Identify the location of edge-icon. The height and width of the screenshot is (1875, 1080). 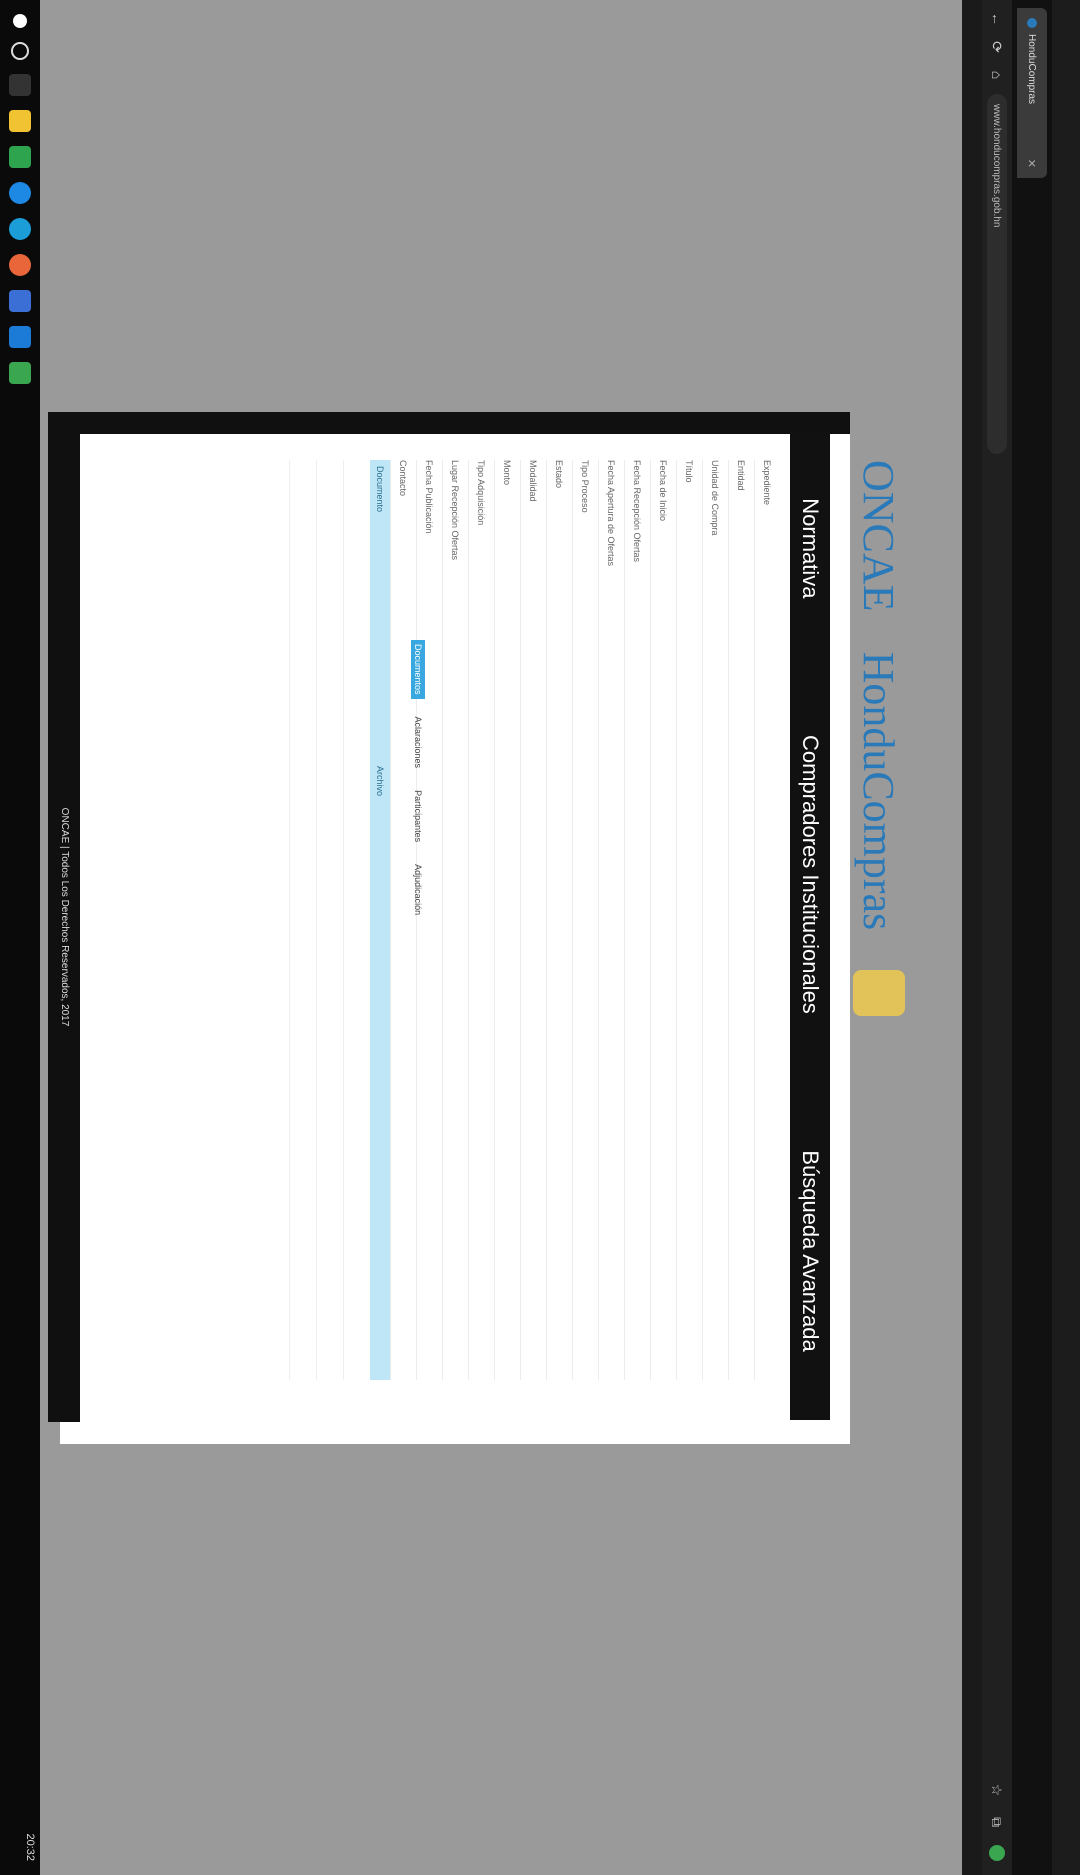
(20, 229).